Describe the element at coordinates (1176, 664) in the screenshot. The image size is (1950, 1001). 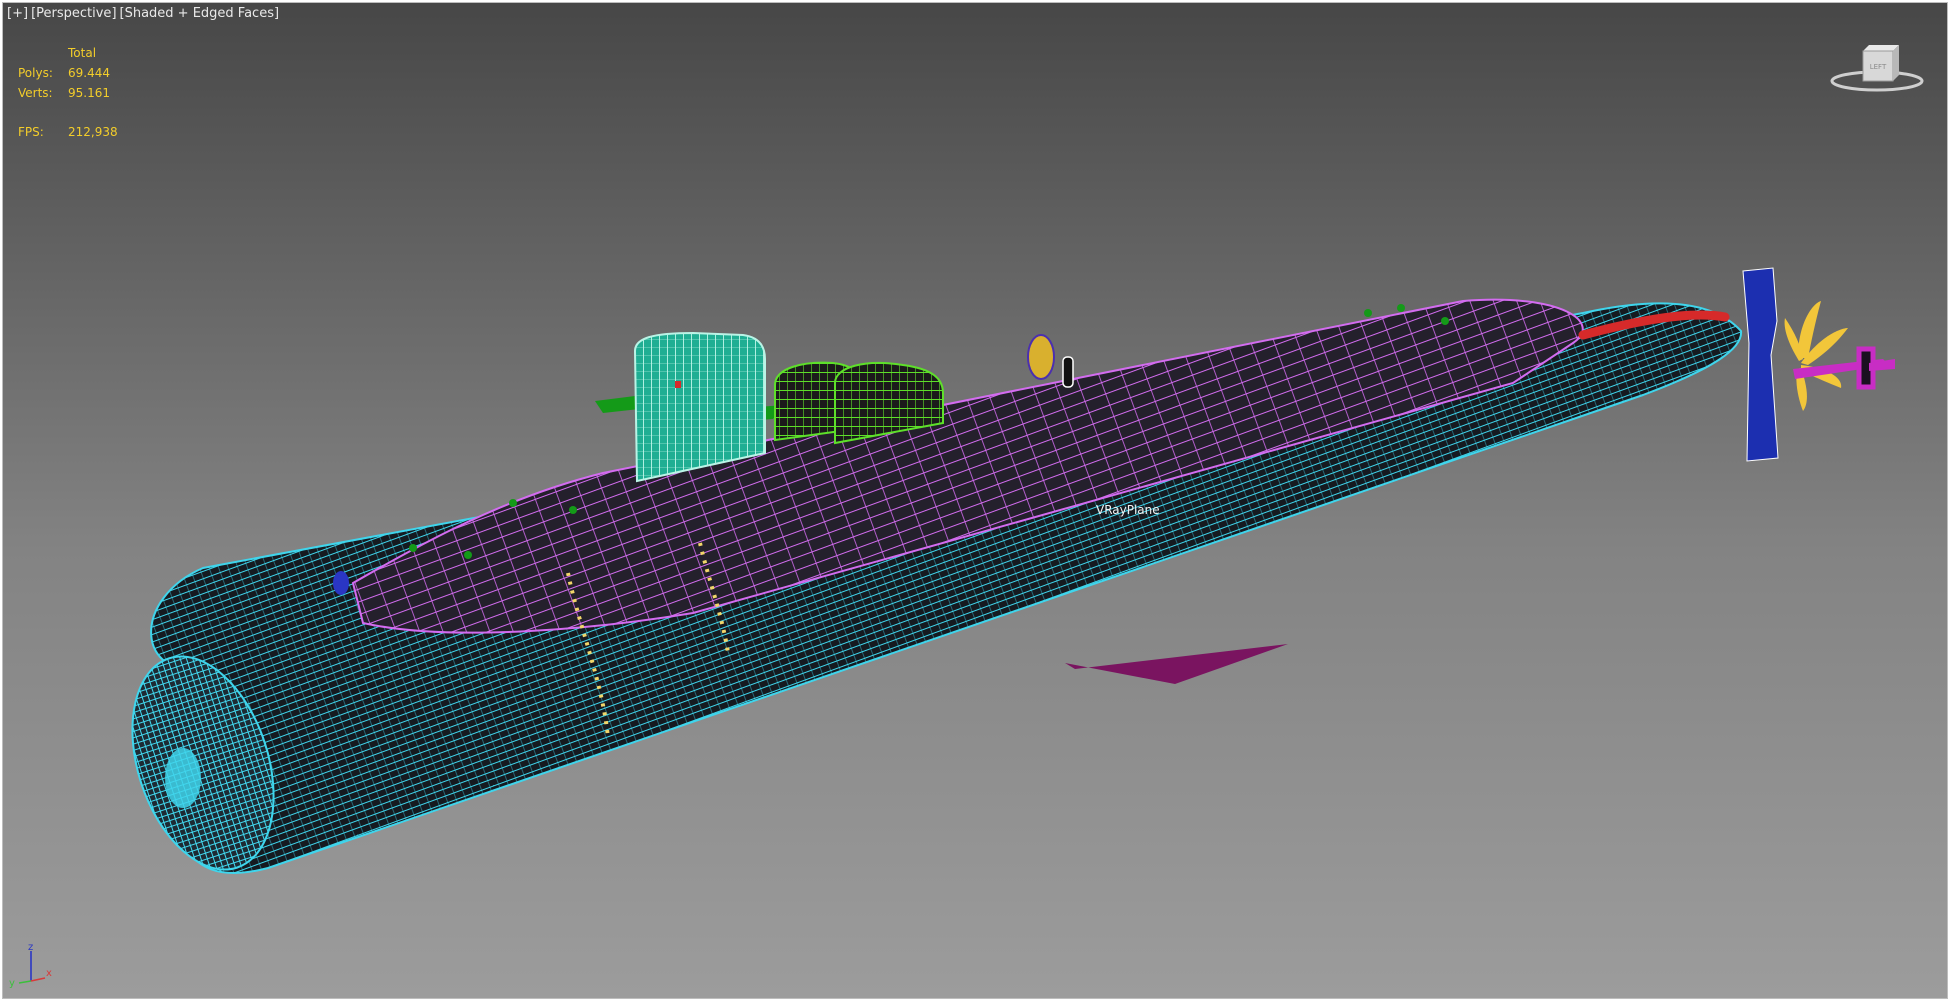
I see `vray-plane` at that location.